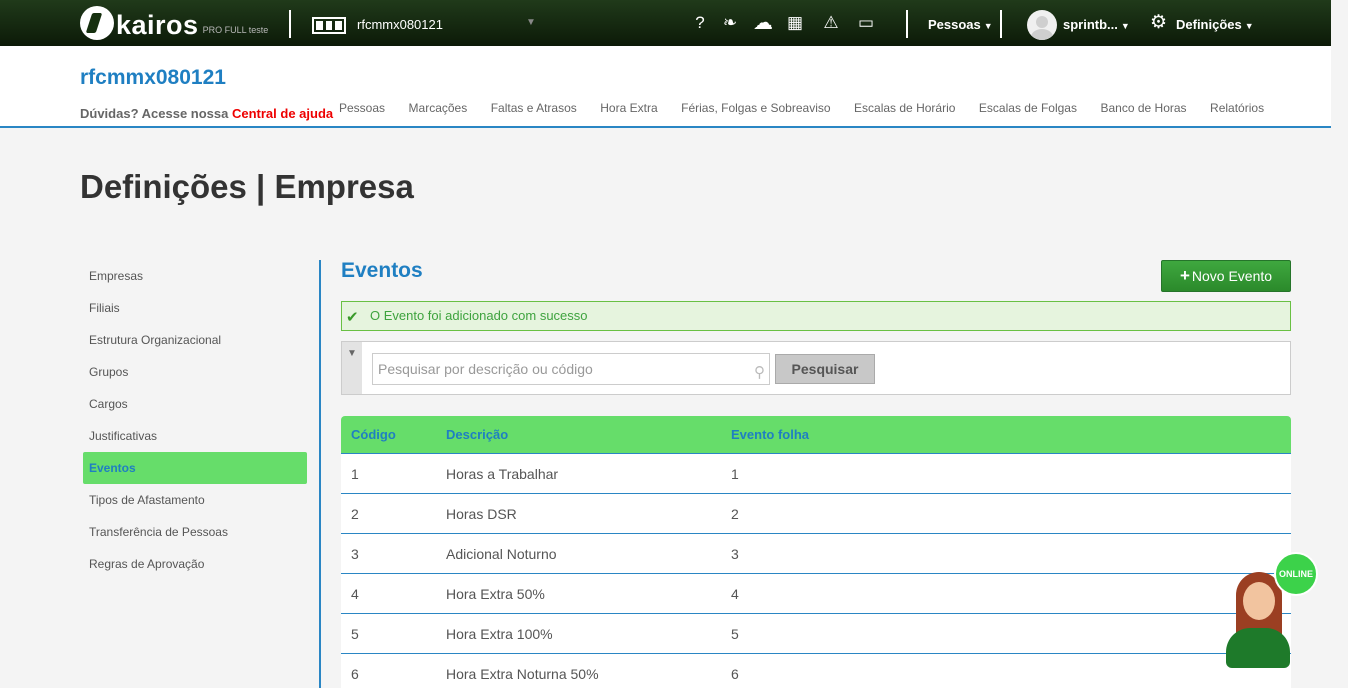 Image resolution: width=1348 pixels, height=688 pixels. Describe the element at coordinates (282, 113) in the screenshot. I see `help-center-link: Central de ajuda` at that location.